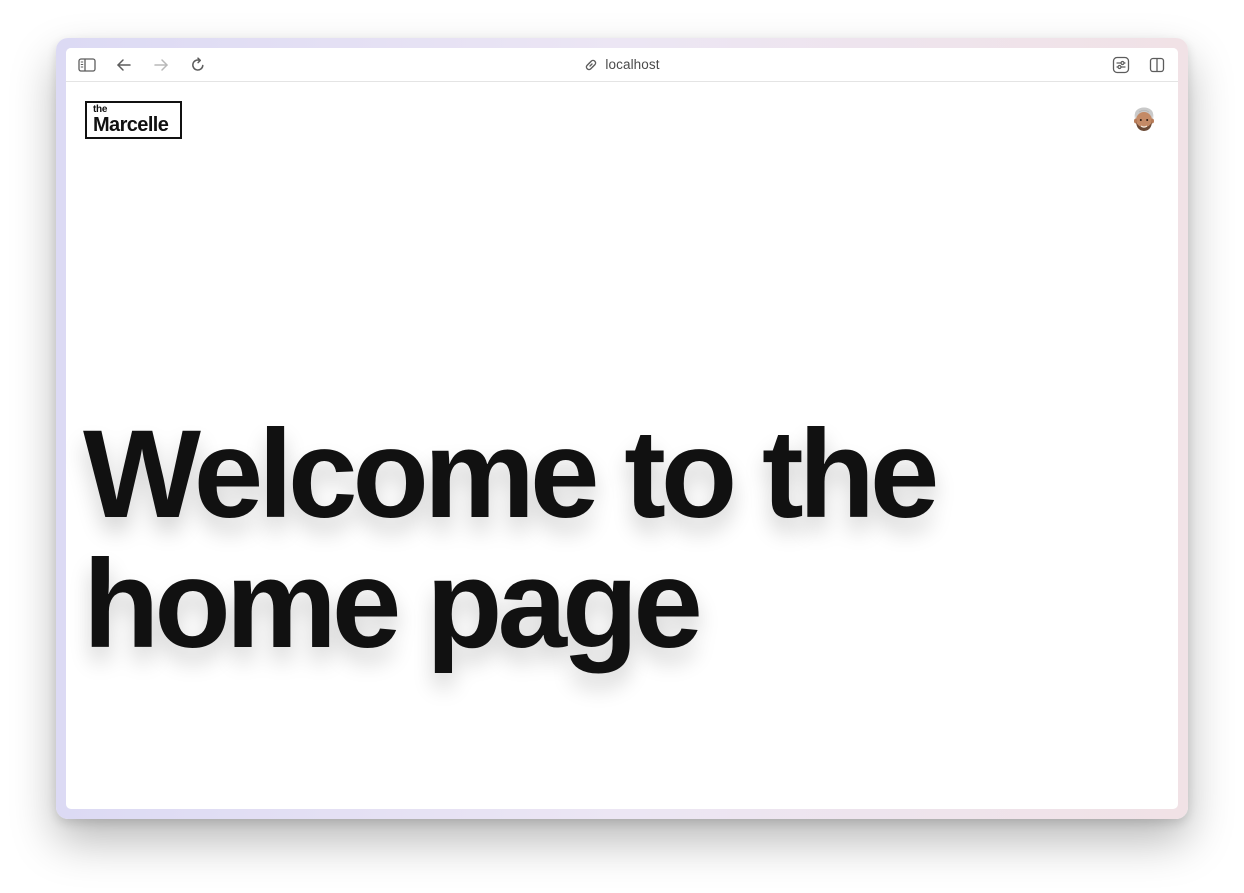 Image resolution: width=1244 pixels, height=893 pixels. What do you see at coordinates (511, 474) in the screenshot?
I see `hero-line-1: Welcome to the` at bounding box center [511, 474].